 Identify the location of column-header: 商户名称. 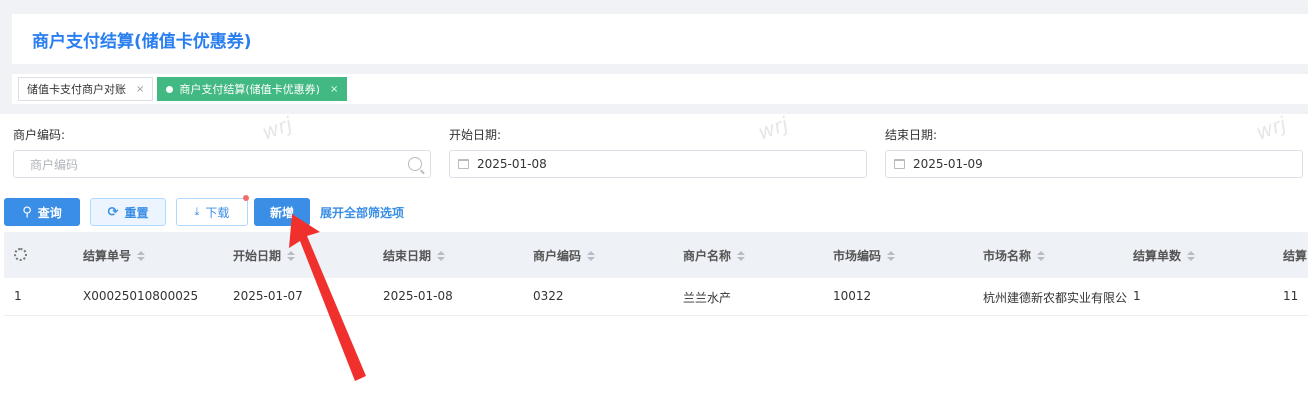
(714, 255).